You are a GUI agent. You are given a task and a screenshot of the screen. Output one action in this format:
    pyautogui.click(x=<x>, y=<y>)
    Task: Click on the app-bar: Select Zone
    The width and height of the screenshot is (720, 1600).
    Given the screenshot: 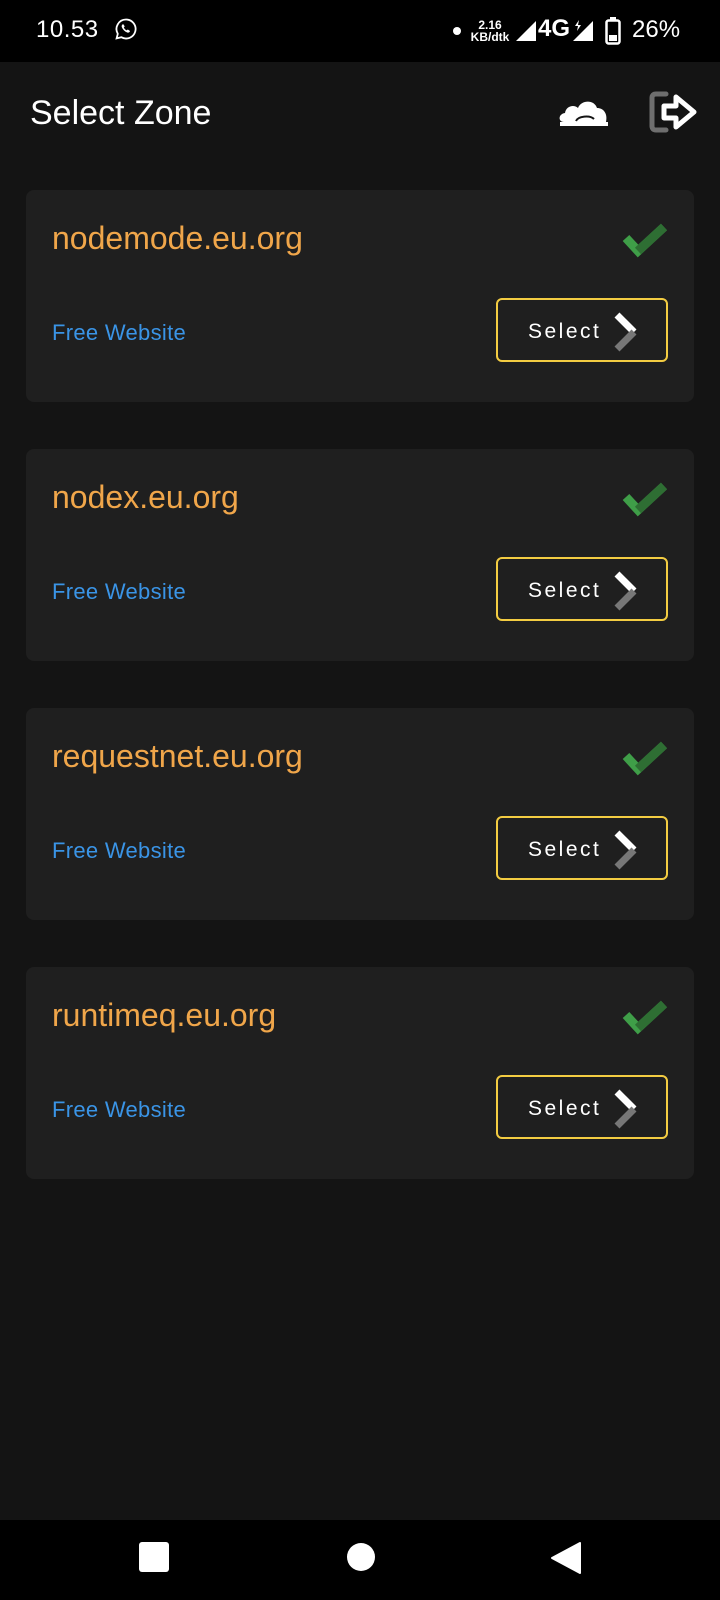 What is the action you would take?
    pyautogui.click(x=360, y=114)
    